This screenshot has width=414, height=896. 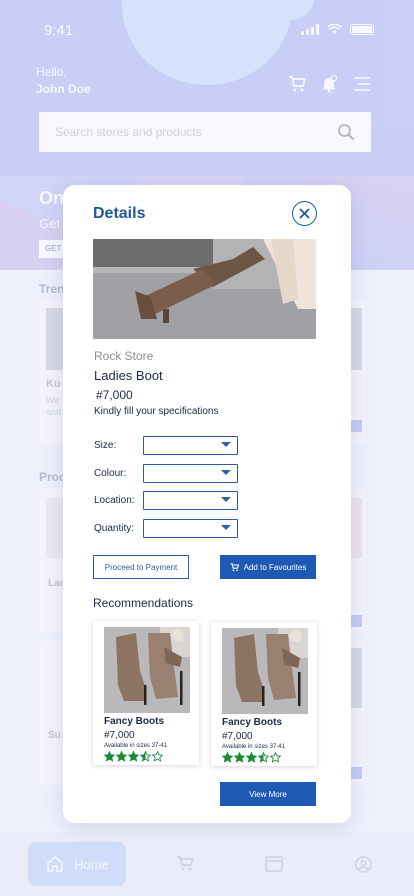 I want to click on specifications-hint: Kindly fill your specifications, so click(x=156, y=411).